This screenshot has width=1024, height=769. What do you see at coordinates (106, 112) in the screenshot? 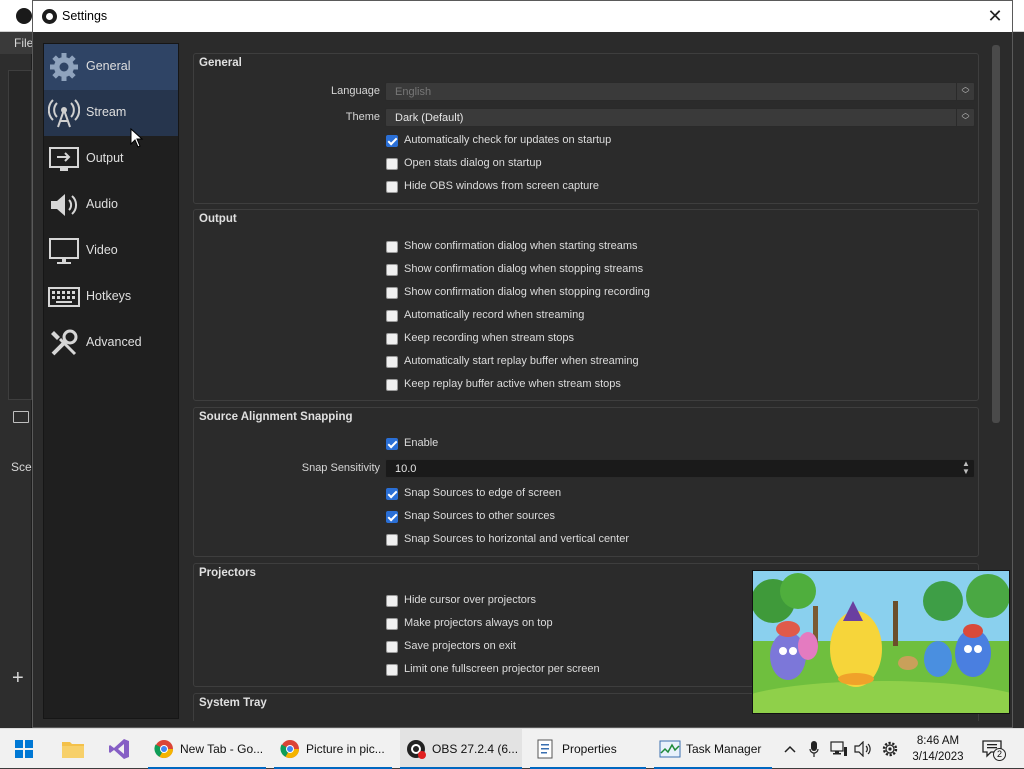
I see `sidebar-item-label: Stream` at bounding box center [106, 112].